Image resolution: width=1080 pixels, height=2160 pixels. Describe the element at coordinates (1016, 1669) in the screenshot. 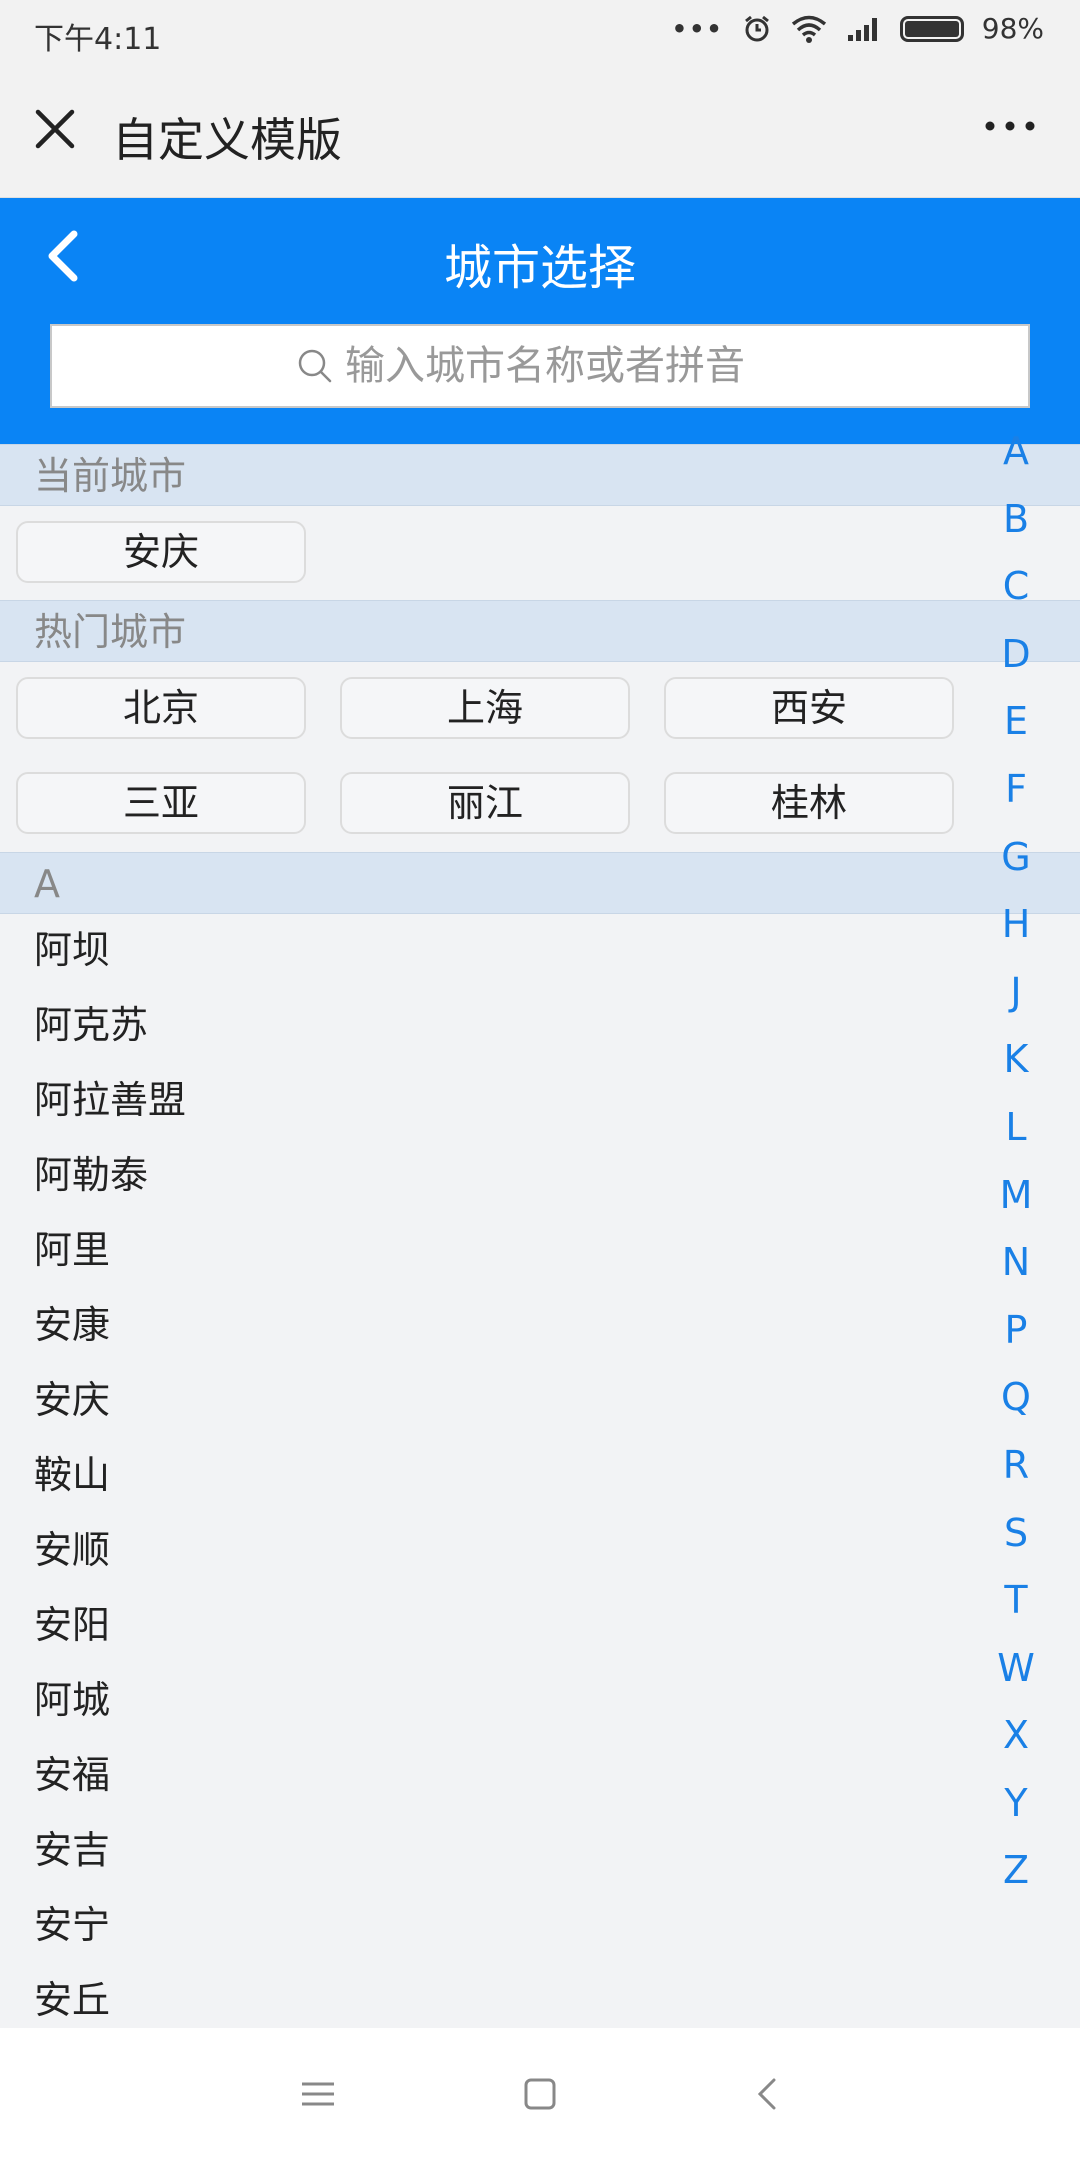

I see `index-letter: W` at that location.